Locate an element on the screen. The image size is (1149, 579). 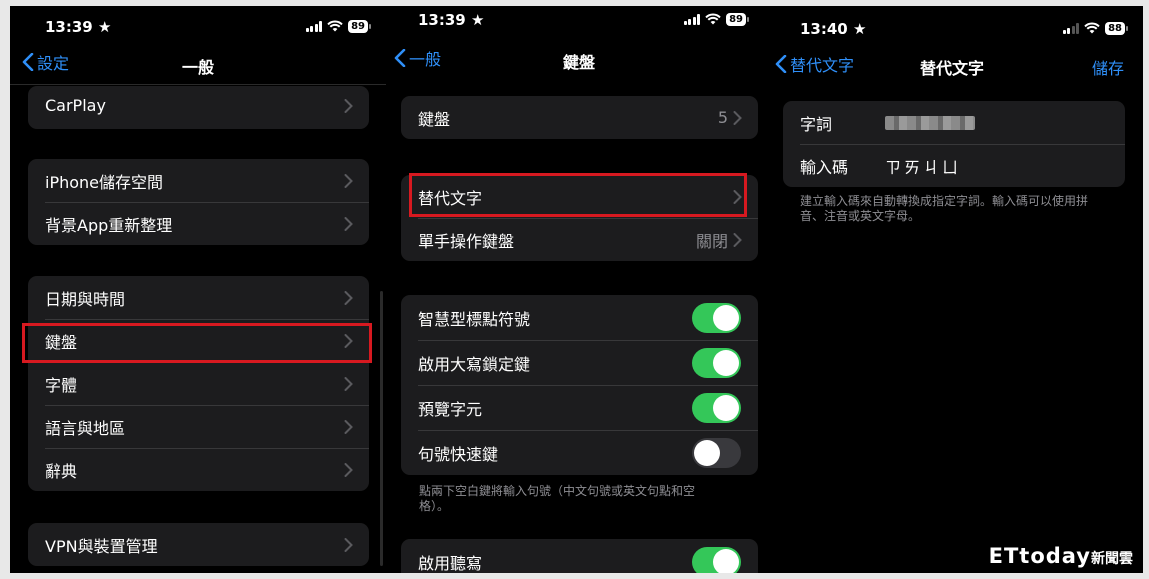
settings-group-storage: iPhone儲存空間 背景App重新整理 is located at coordinates (198, 202).